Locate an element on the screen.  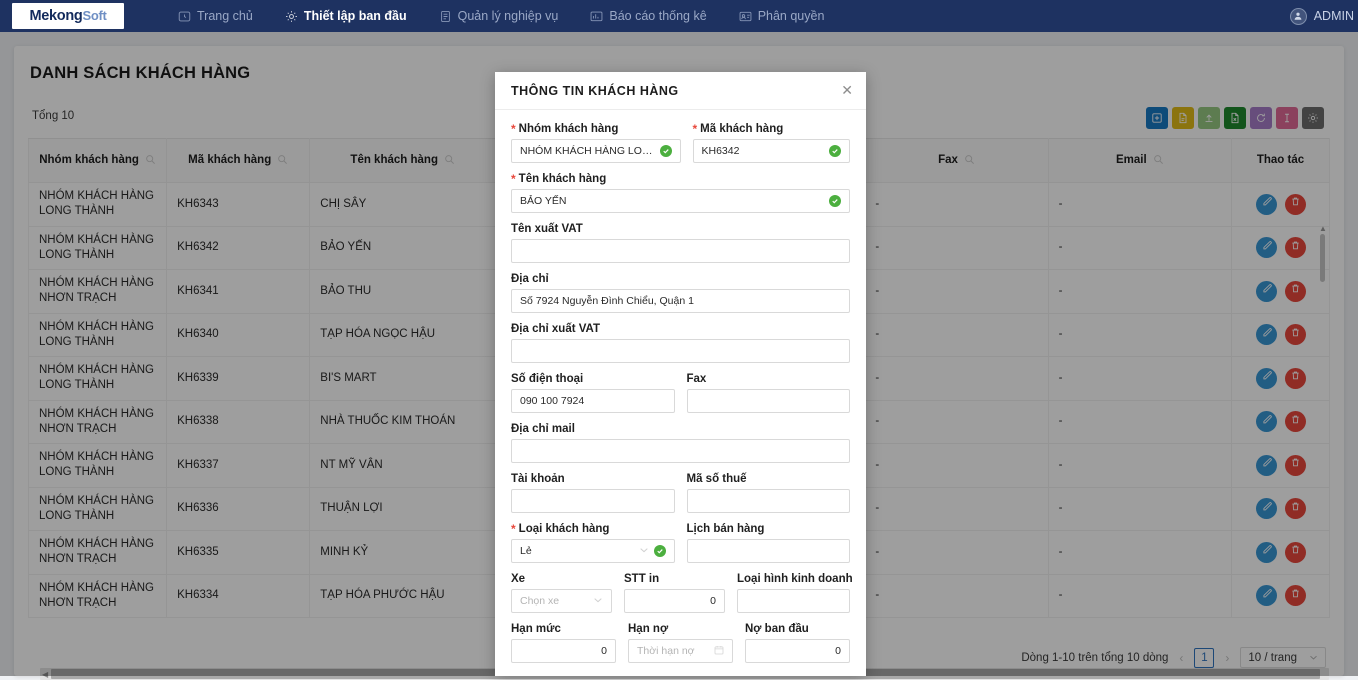
field-vat_address-input is located at coordinates (680, 351).